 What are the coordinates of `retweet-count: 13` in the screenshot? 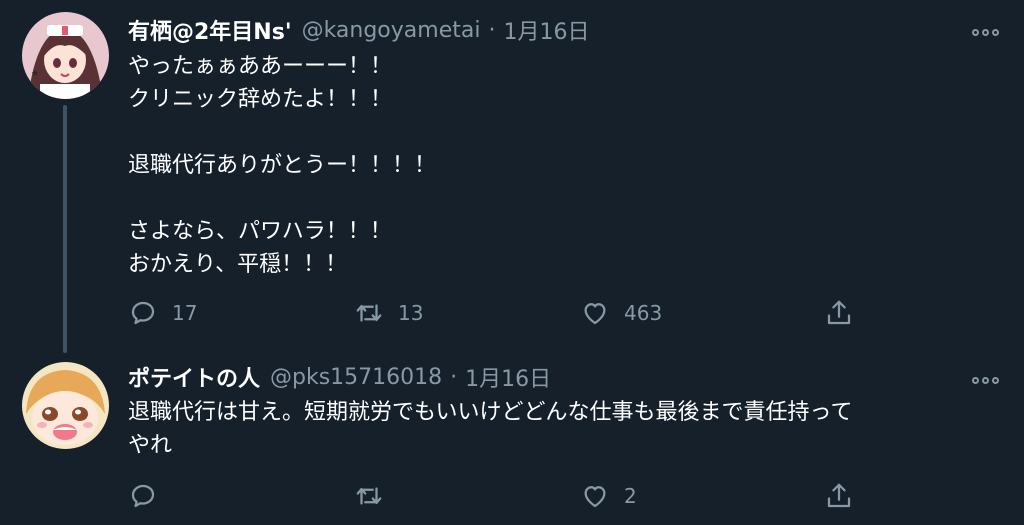 It's located at (411, 313).